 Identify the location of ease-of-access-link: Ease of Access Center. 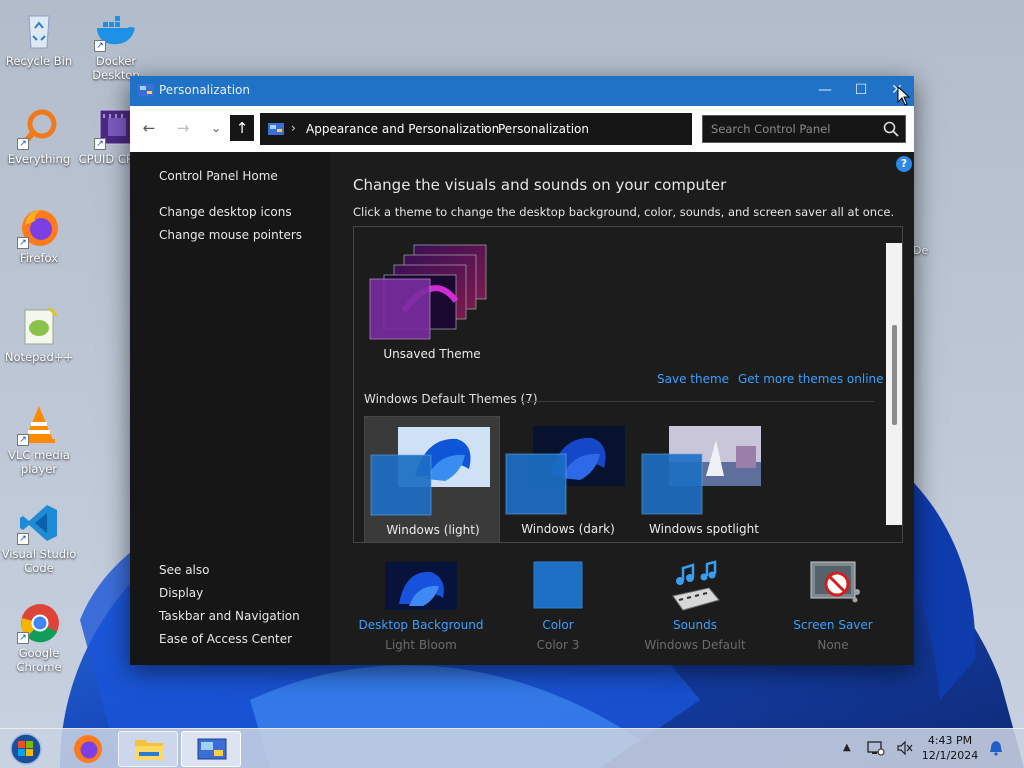
(225, 639).